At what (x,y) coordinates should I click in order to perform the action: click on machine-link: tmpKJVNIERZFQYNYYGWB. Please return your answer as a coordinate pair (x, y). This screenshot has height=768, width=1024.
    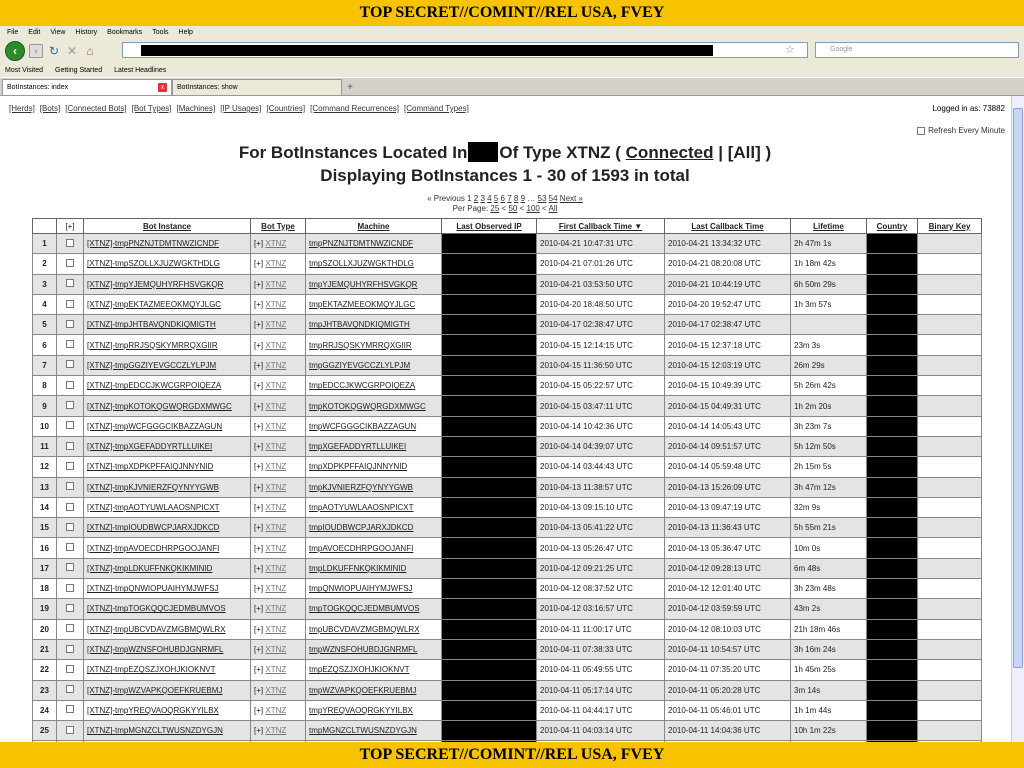
    Looking at the image, I should click on (361, 487).